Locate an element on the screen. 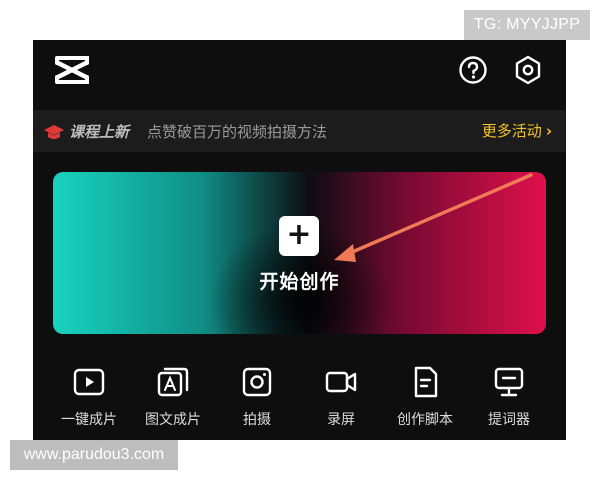 Image resolution: width=600 pixels, height=480 pixels. tool-label: 创作脚本 is located at coordinates (425, 420).